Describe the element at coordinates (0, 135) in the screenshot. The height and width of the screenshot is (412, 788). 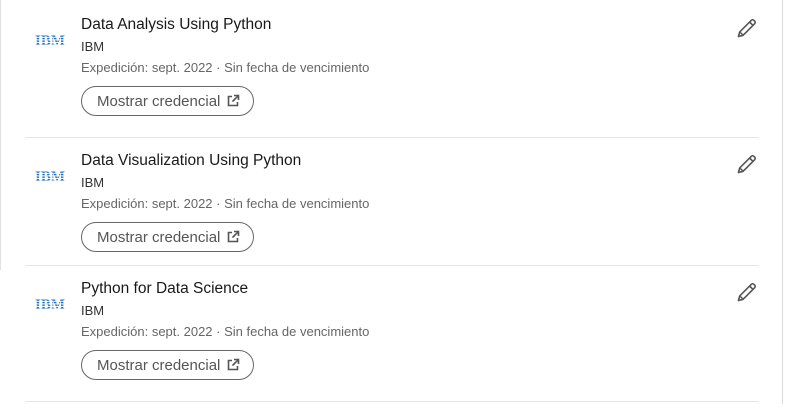
I see `panel-left-border` at that location.